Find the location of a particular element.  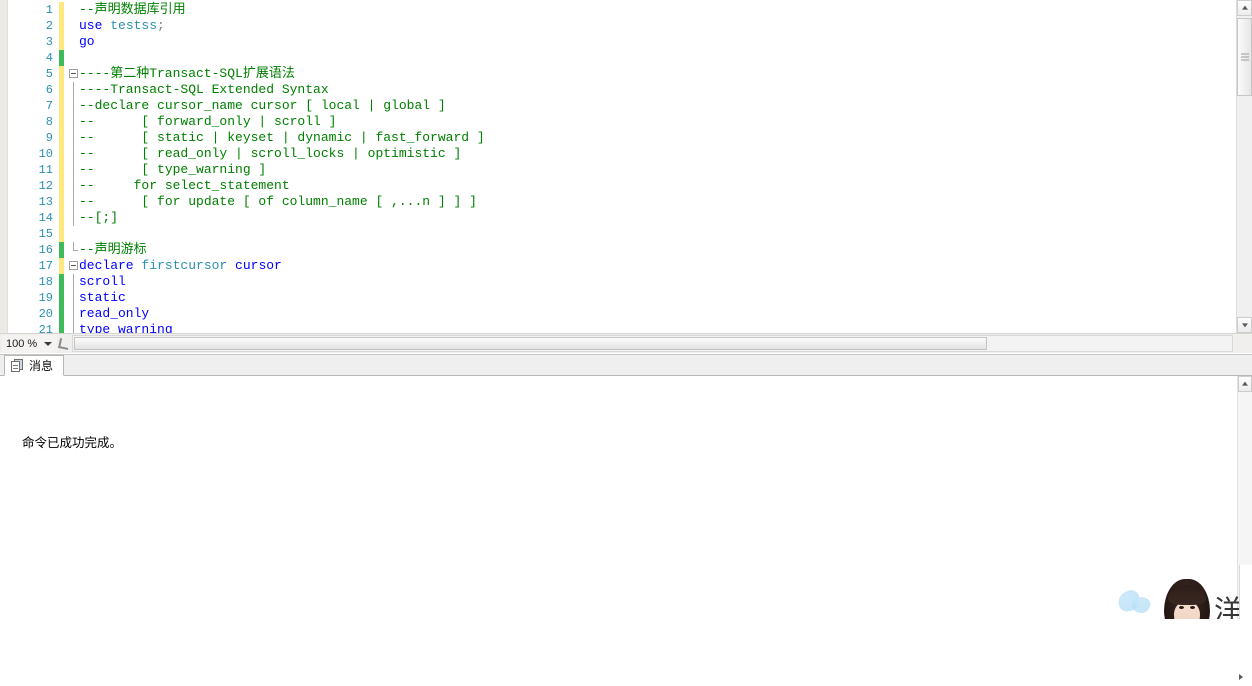

scroll-down-button is located at coordinates (1244, 325).